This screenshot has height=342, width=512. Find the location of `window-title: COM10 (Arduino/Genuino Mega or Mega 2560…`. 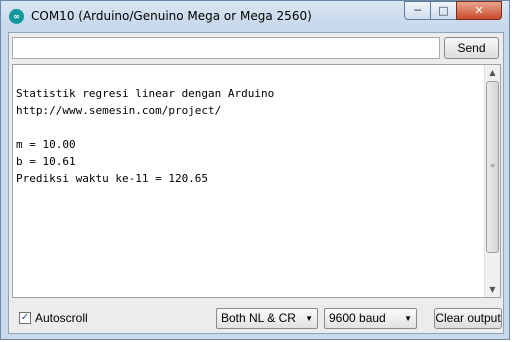

window-title: COM10 (Arduino/Genuino Mega or Mega 2560… is located at coordinates (171, 16).